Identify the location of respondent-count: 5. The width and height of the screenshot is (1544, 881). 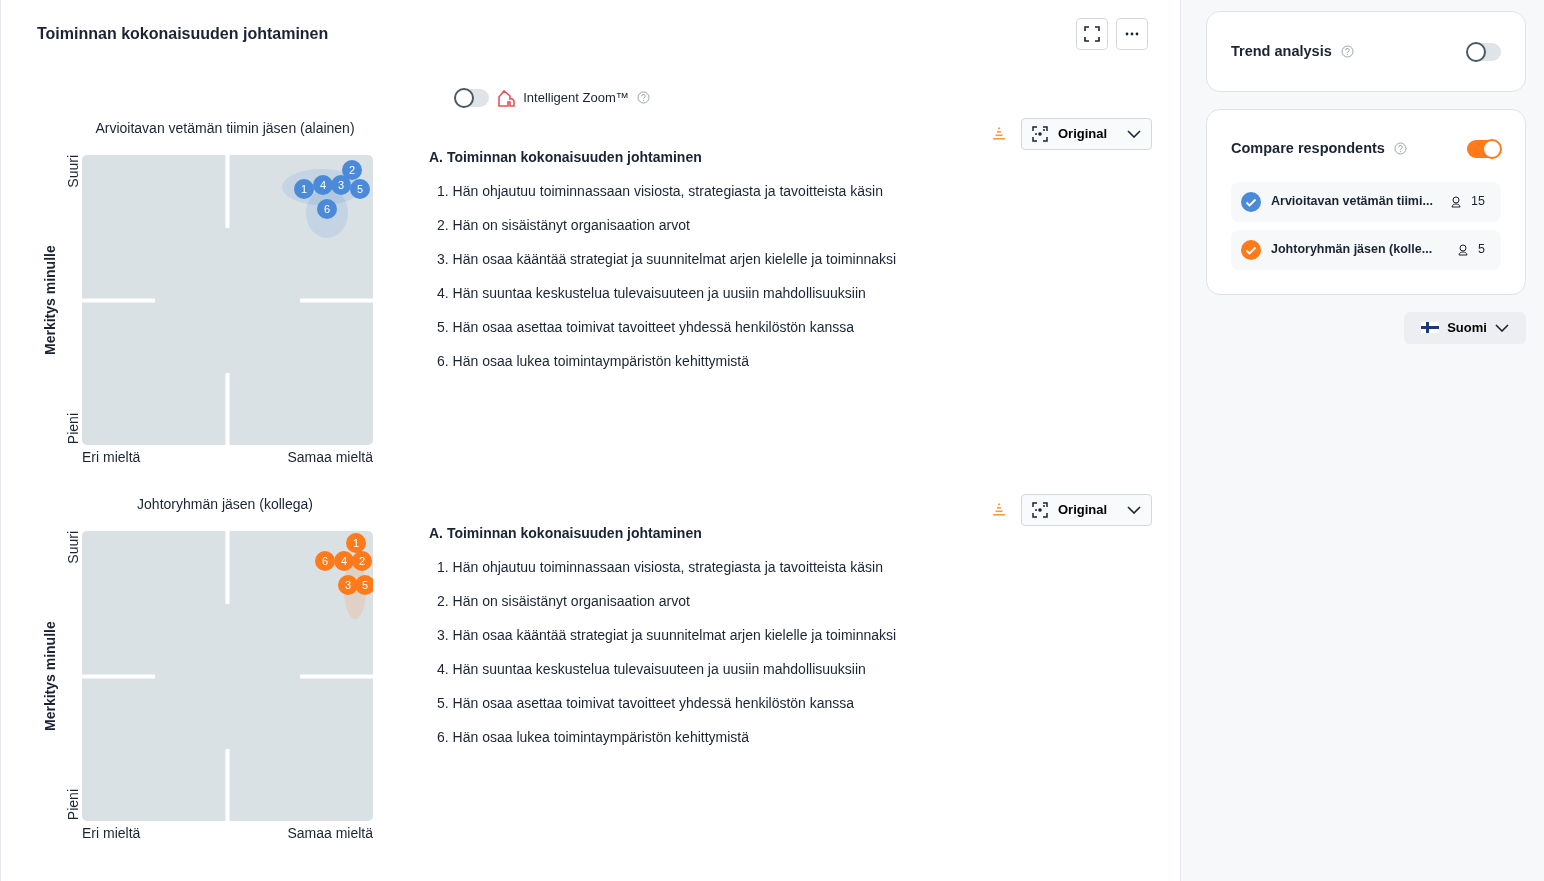
(1481, 250).